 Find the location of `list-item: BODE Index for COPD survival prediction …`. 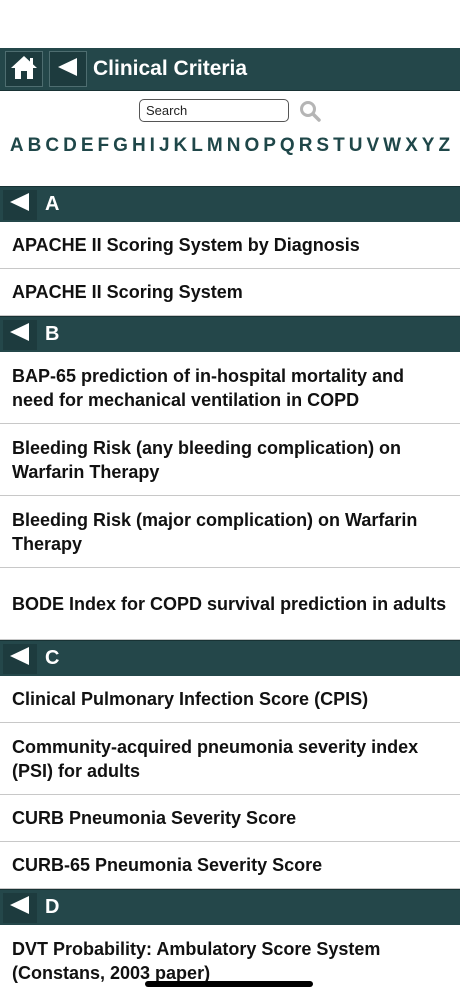

list-item: BODE Index for COPD survival prediction … is located at coordinates (230, 604).